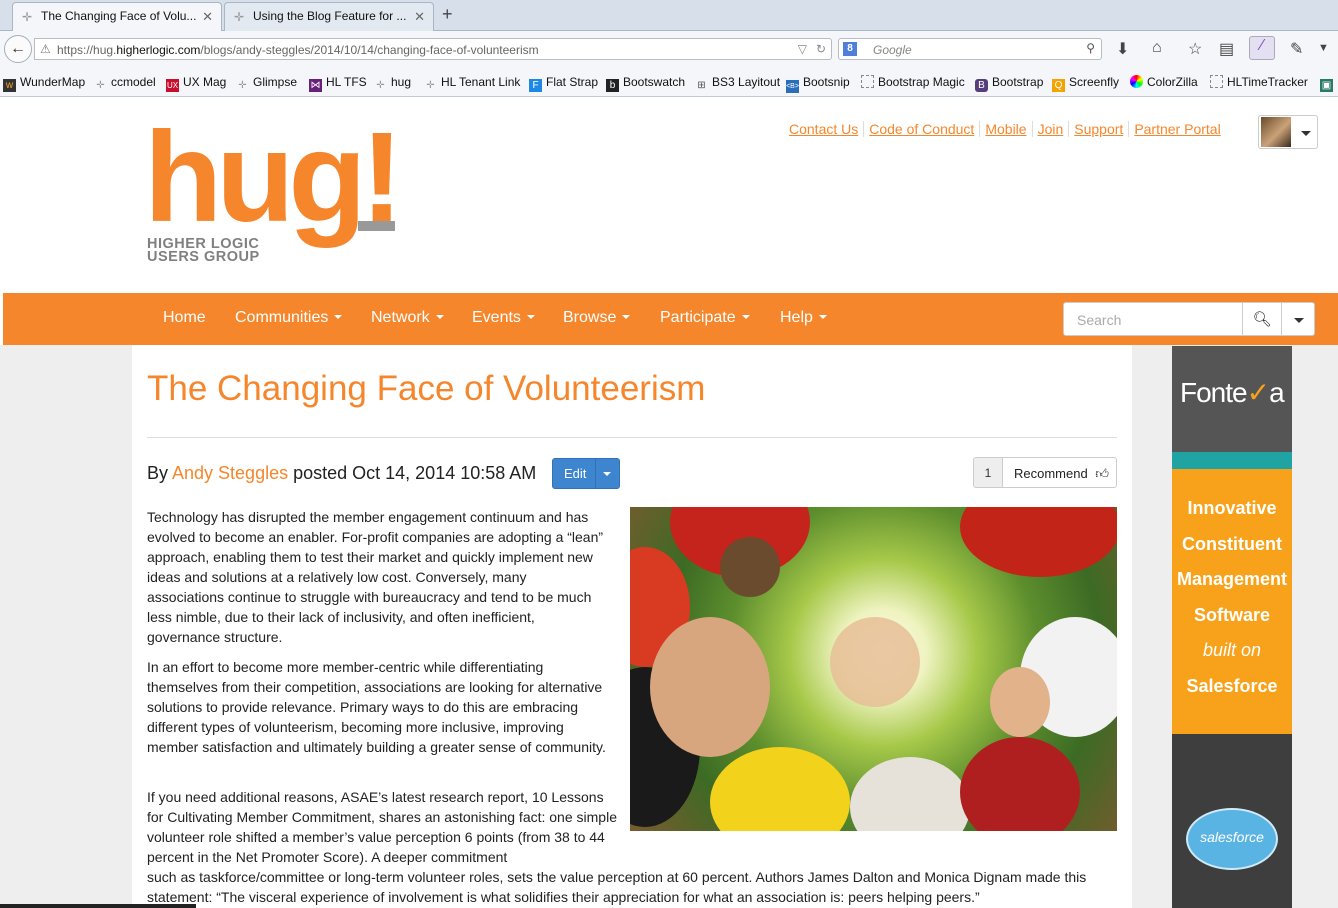 This screenshot has width=1338, height=908. I want to click on pen-addon-icon: ⁄, so click(1262, 48).